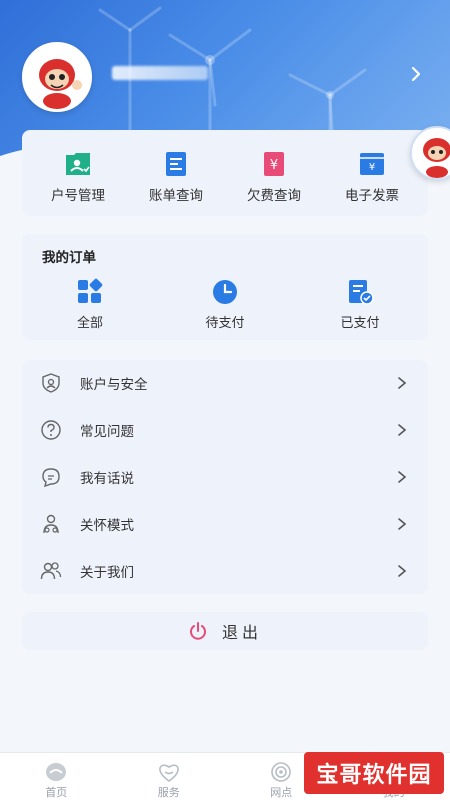 Image resolution: width=450 pixels, height=800 pixels. I want to click on nav-label: 服务, so click(168, 792).